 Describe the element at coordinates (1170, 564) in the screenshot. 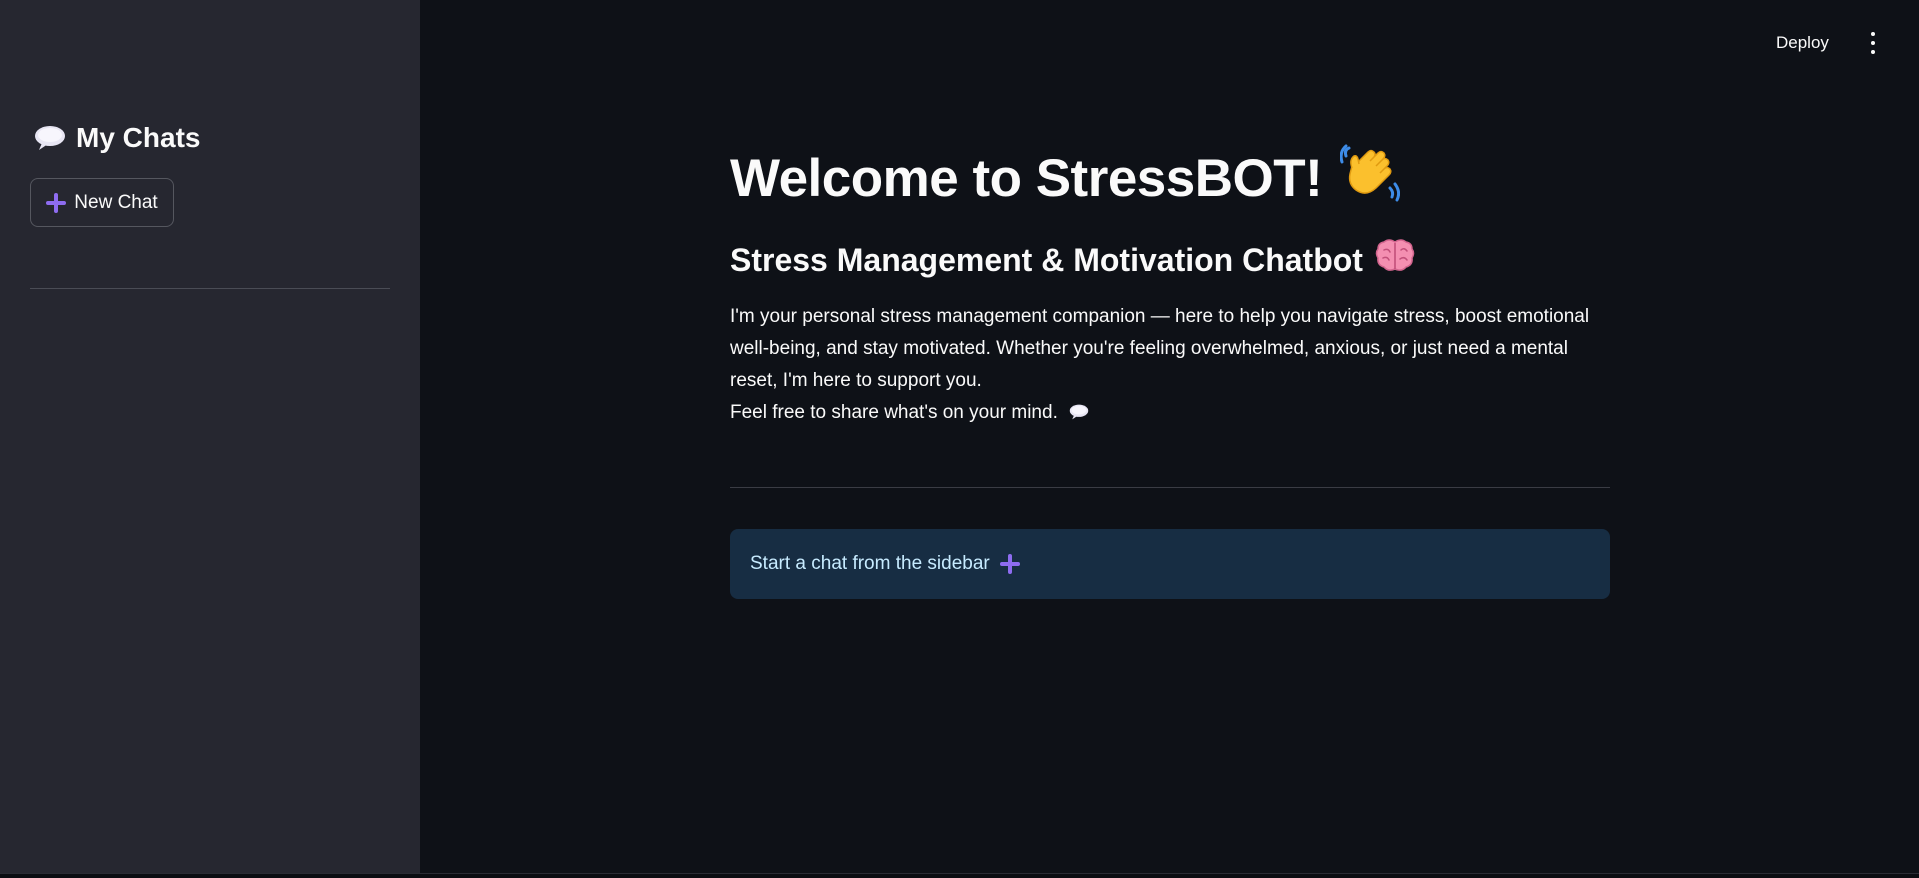

I see `info-alert: Start a chat from the sidebar` at that location.